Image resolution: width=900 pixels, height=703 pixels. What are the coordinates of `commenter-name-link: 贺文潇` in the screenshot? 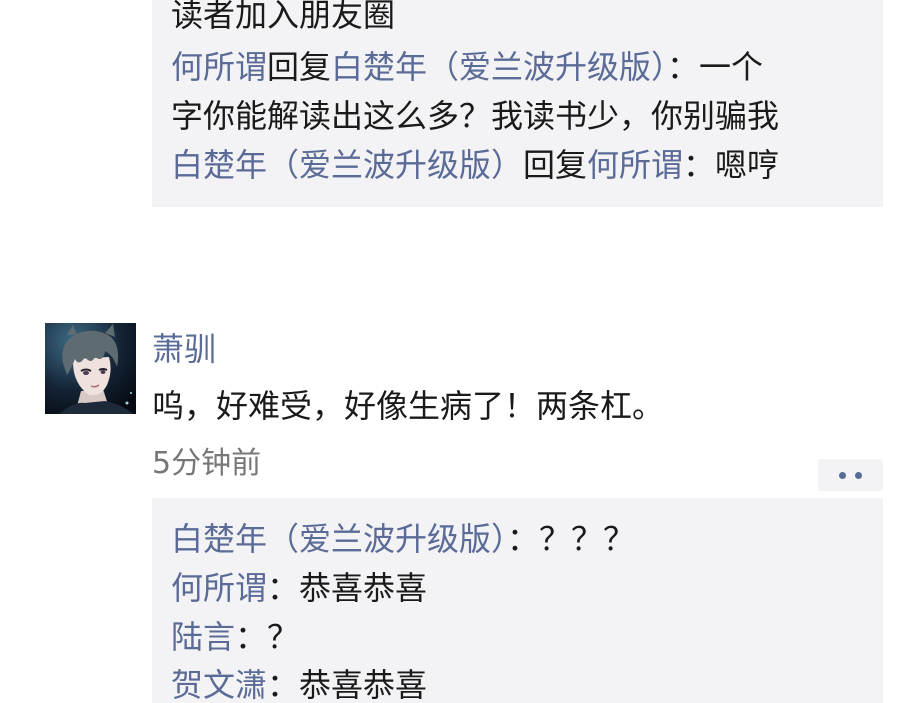 It's located at (219, 684).